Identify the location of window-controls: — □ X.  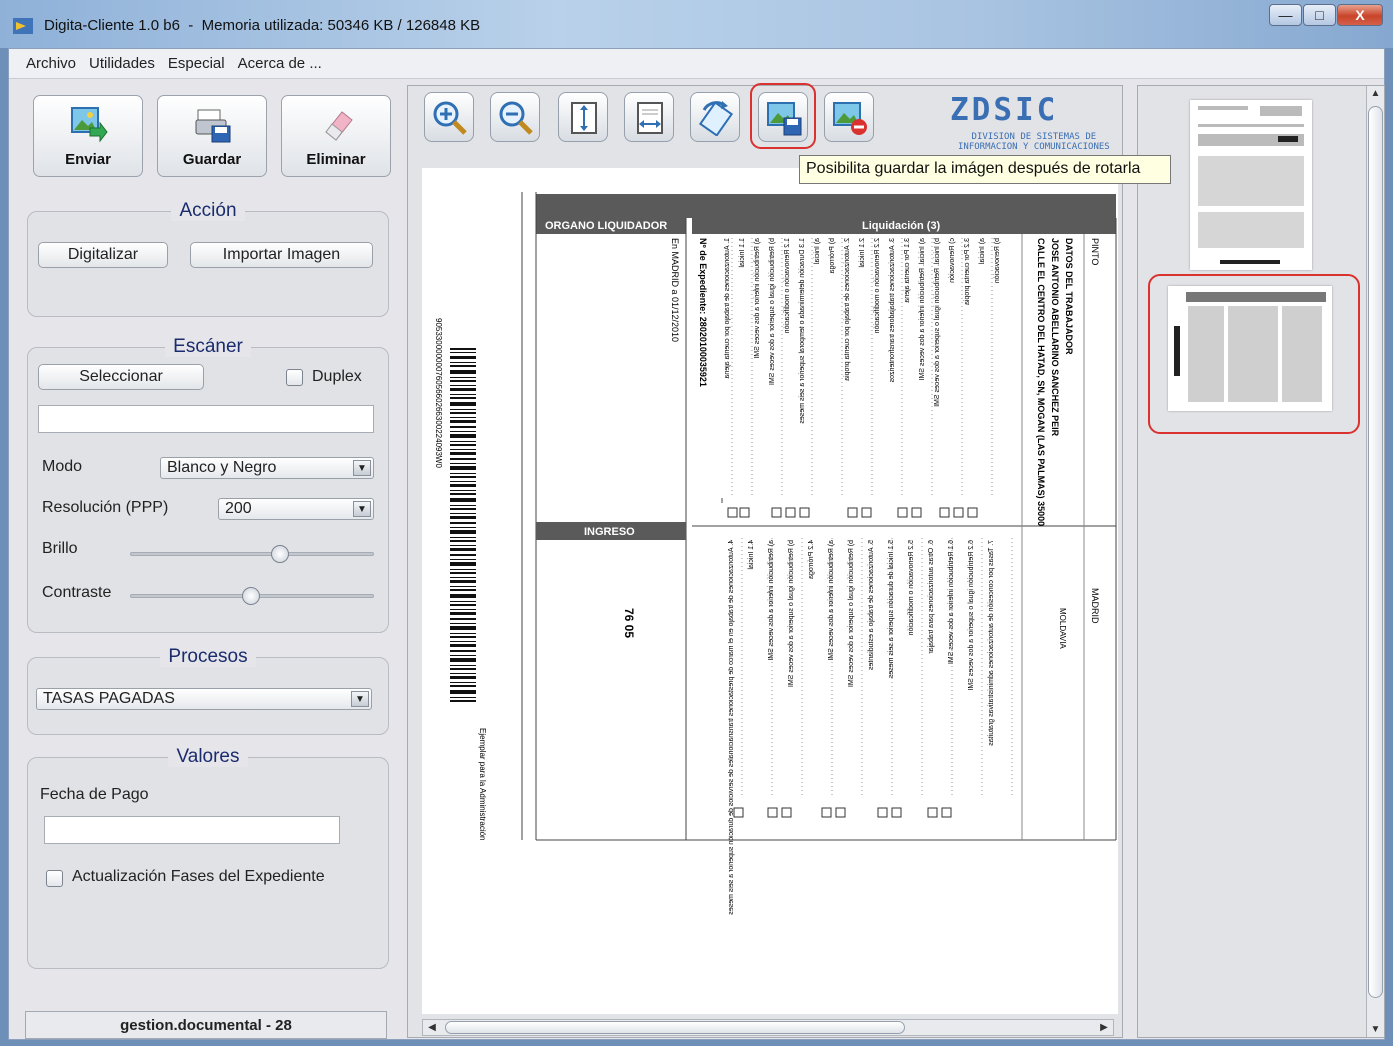
(1325, 19).